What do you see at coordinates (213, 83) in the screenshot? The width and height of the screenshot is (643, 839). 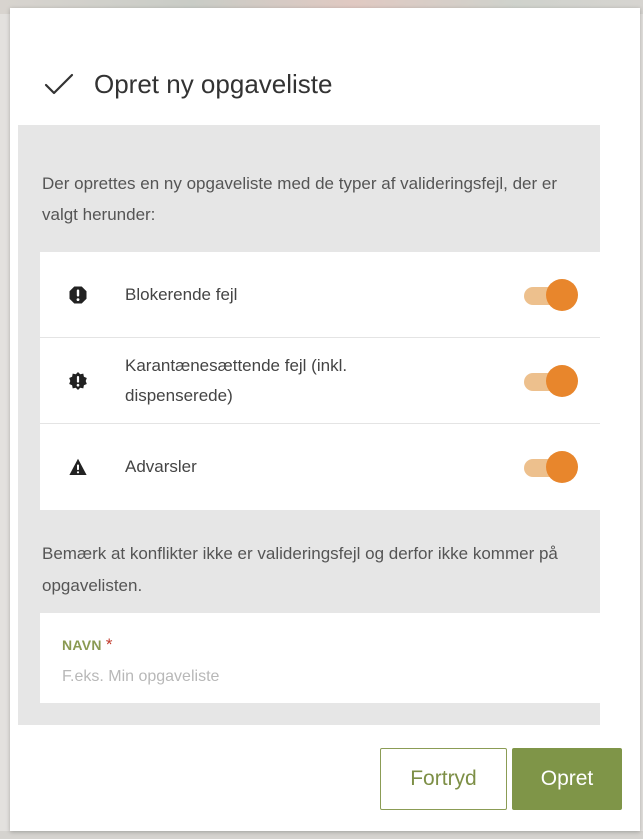 I see `dialog-title: Opret ny opgaveliste` at bounding box center [213, 83].